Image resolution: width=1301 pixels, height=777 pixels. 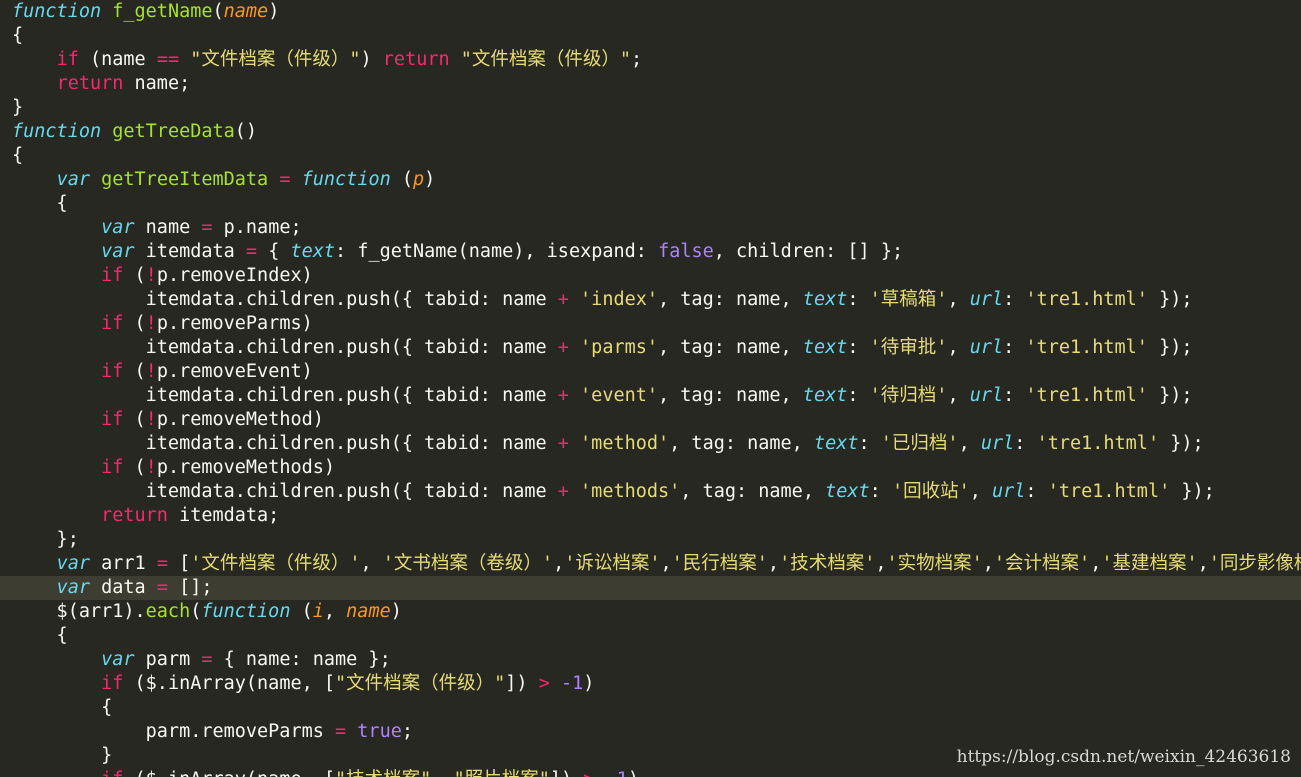 What do you see at coordinates (908, 299) in the screenshot?
I see `string-token: '草稿箱'` at bounding box center [908, 299].